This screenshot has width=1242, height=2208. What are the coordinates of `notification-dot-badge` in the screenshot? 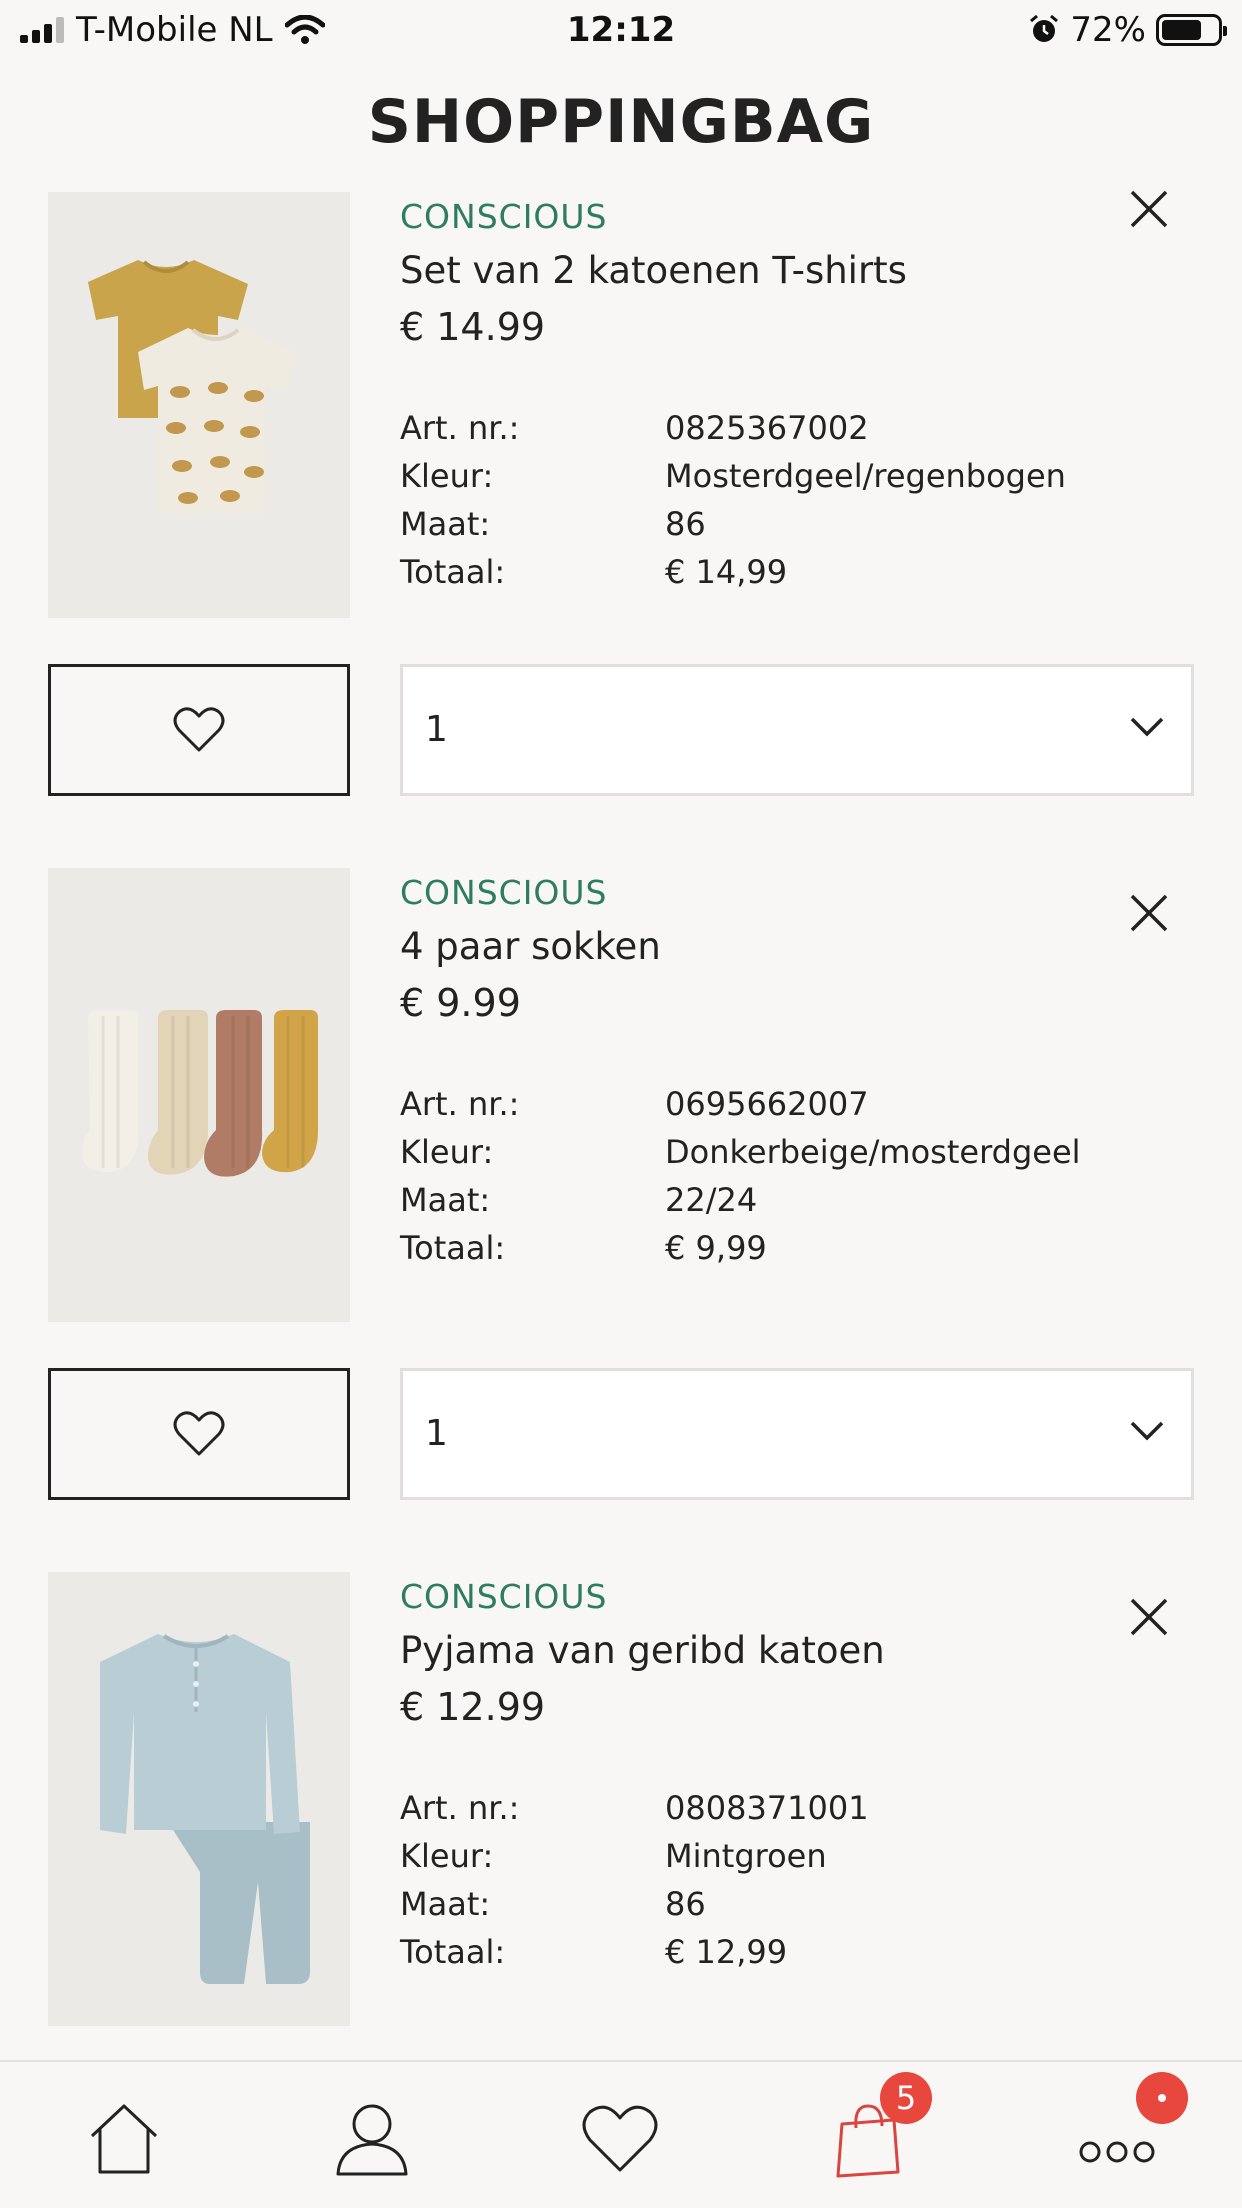 It's located at (1162, 2098).